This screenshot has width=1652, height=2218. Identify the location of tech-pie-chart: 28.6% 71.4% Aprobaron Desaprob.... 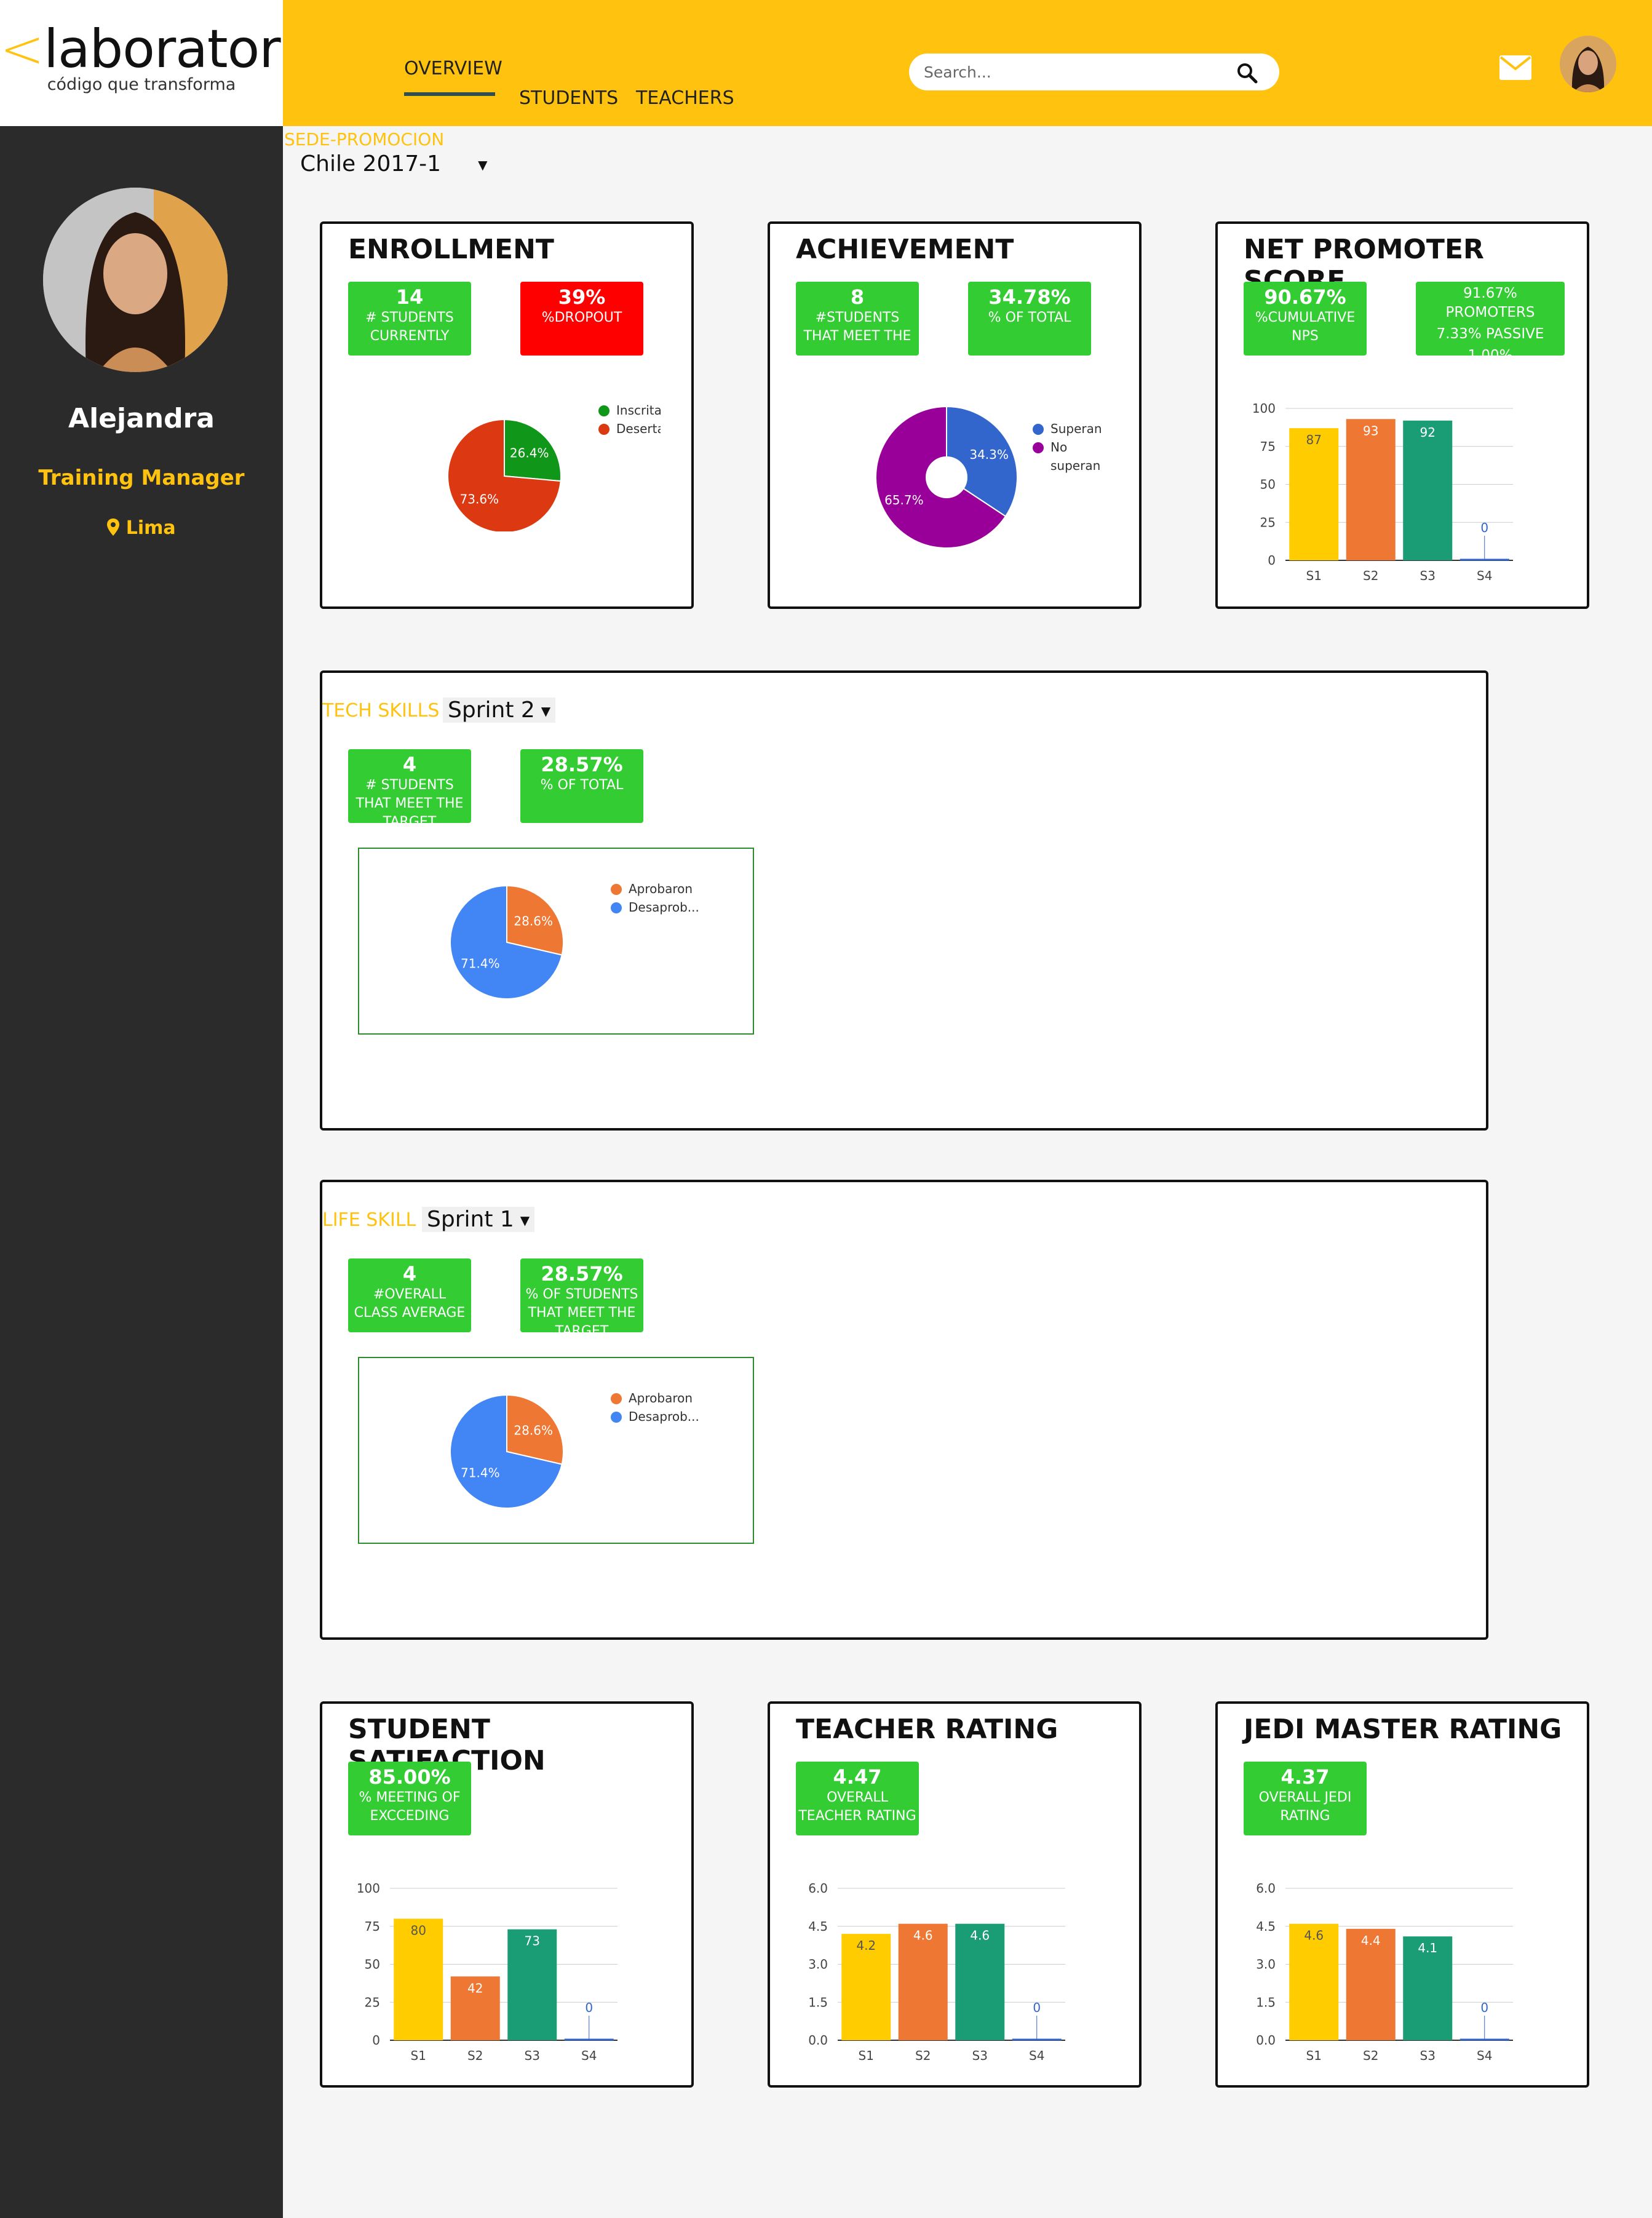
(574, 940).